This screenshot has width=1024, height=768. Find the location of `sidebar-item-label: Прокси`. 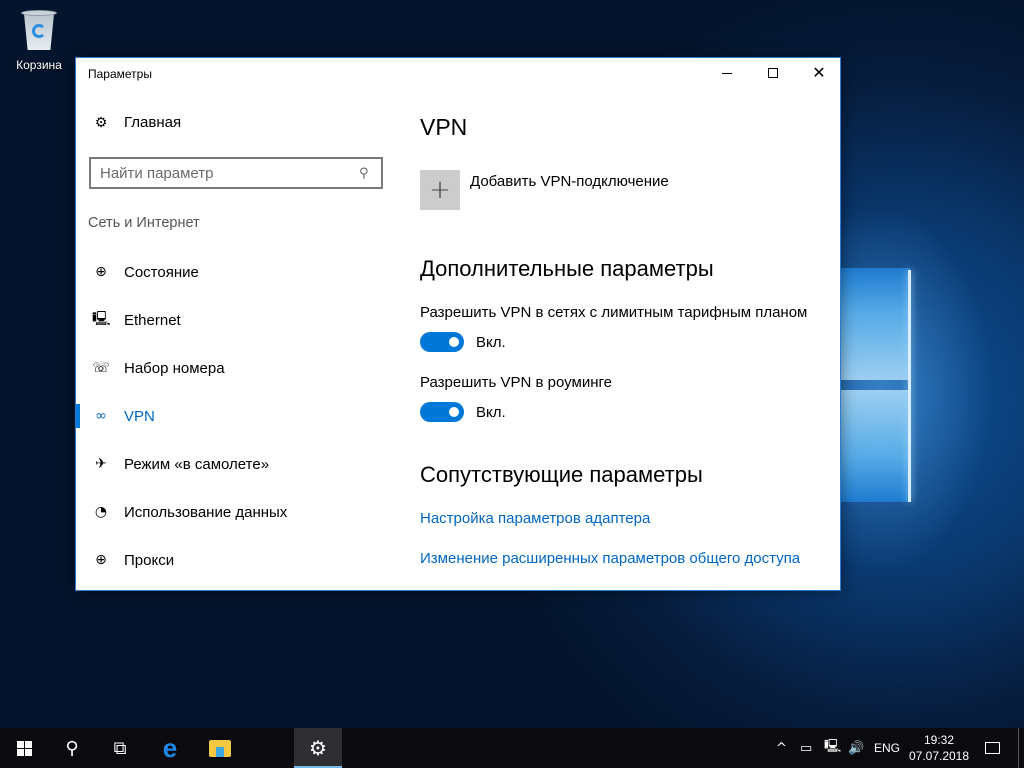

sidebar-item-label: Прокси is located at coordinates (149, 560).